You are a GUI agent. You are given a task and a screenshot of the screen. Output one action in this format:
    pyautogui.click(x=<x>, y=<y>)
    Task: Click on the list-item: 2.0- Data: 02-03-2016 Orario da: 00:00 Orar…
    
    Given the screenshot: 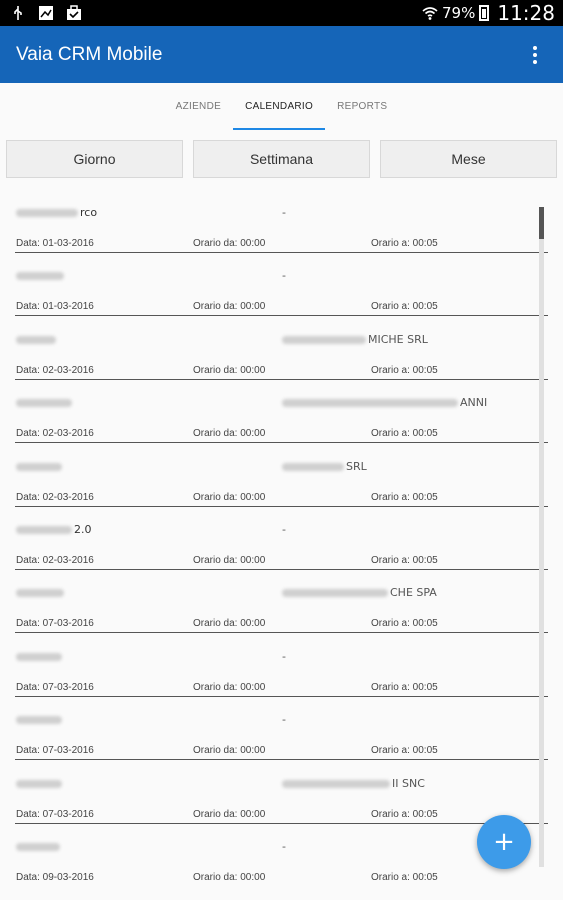 What is the action you would take?
    pyautogui.click(x=281, y=534)
    